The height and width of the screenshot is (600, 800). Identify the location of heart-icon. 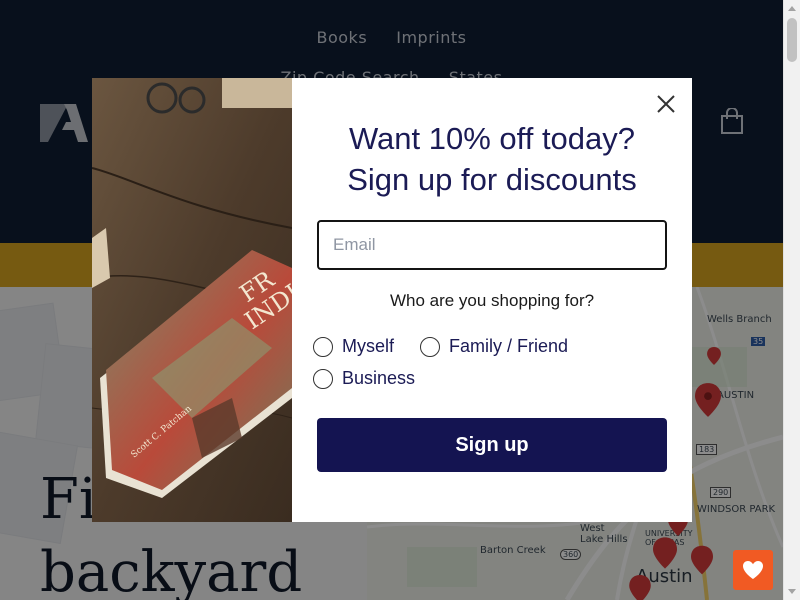
(753, 570).